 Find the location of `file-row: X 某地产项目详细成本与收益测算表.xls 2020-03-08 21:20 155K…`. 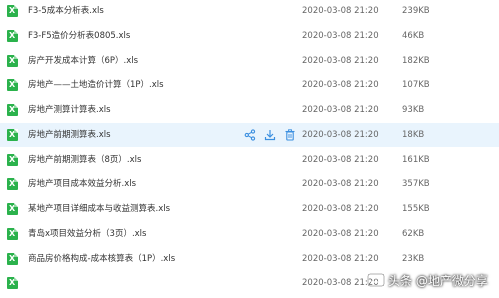

file-row: X 某地产项目详细成本与收益测算表.xls 2020-03-08 21:20 155K… is located at coordinates (249, 209).